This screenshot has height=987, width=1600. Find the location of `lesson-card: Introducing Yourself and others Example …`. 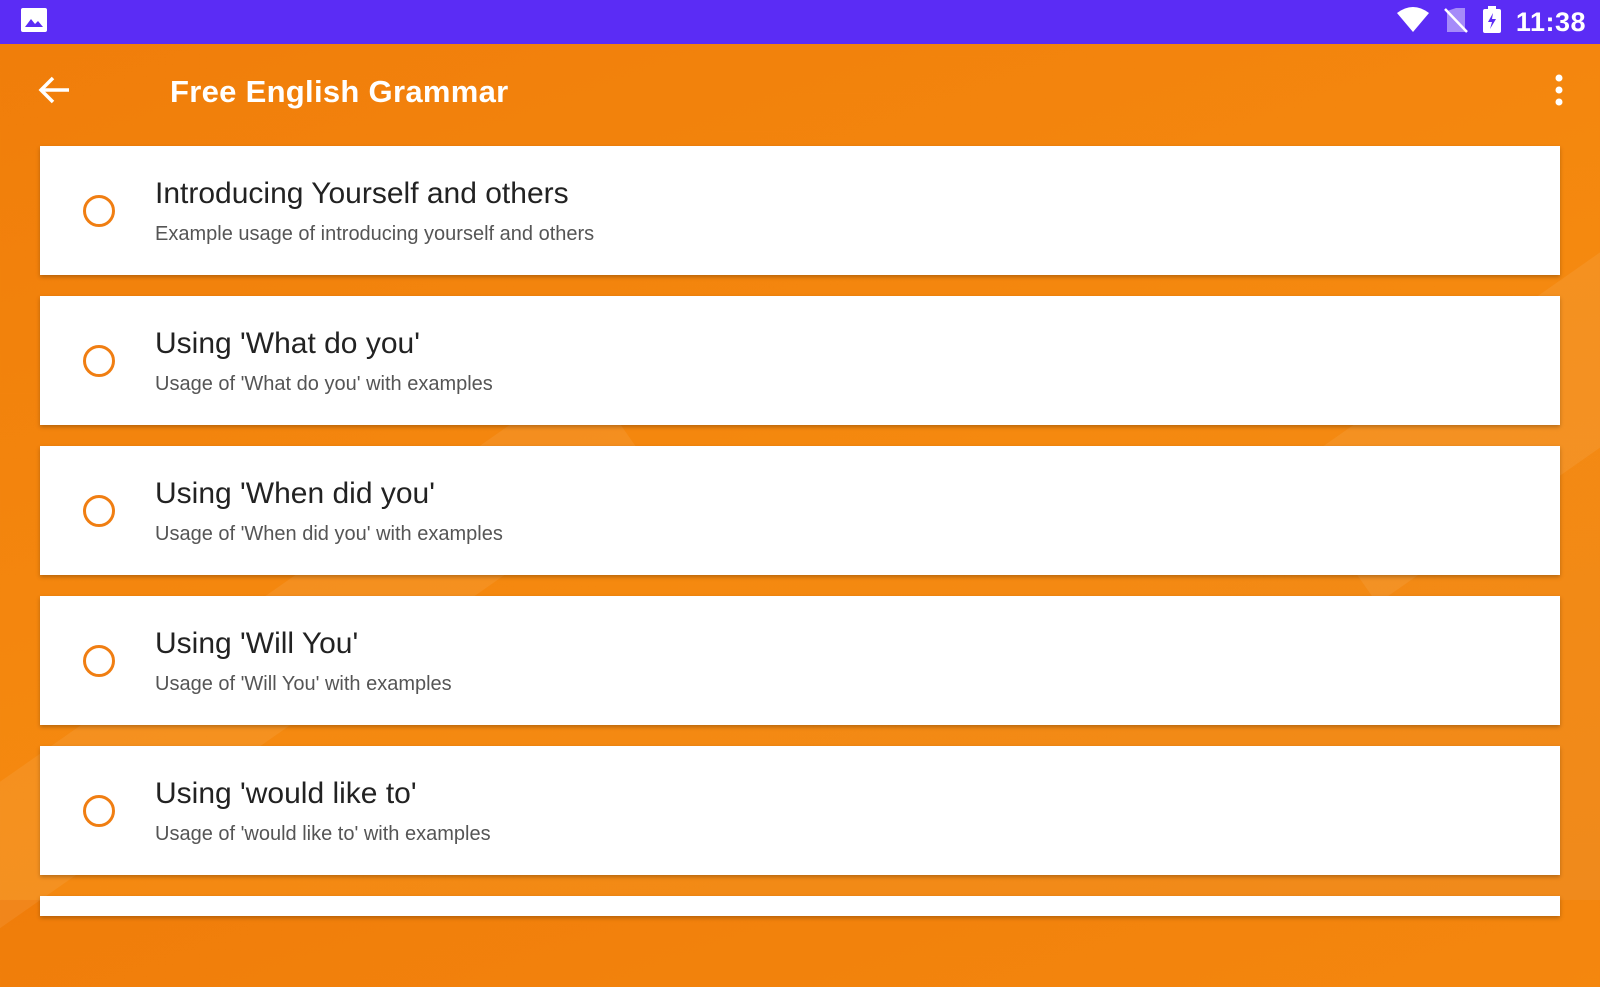

lesson-card: Introducing Yourself and others Example … is located at coordinates (800, 210).